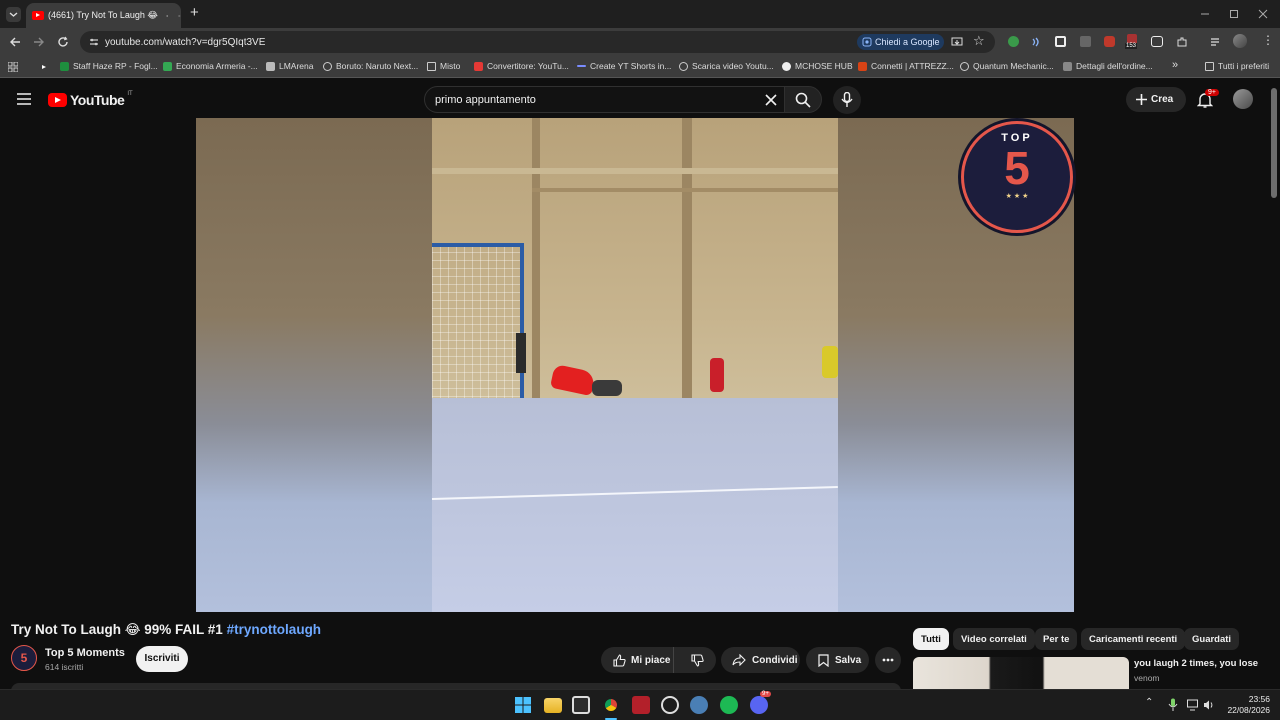 The height and width of the screenshot is (720, 1280). I want to click on youtube-logo: YouTube IT, so click(90, 99).